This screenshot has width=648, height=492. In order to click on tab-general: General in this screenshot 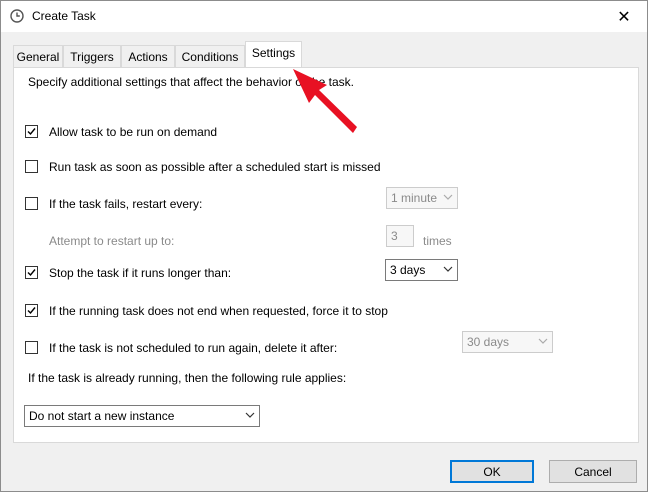, I will do `click(38, 56)`.